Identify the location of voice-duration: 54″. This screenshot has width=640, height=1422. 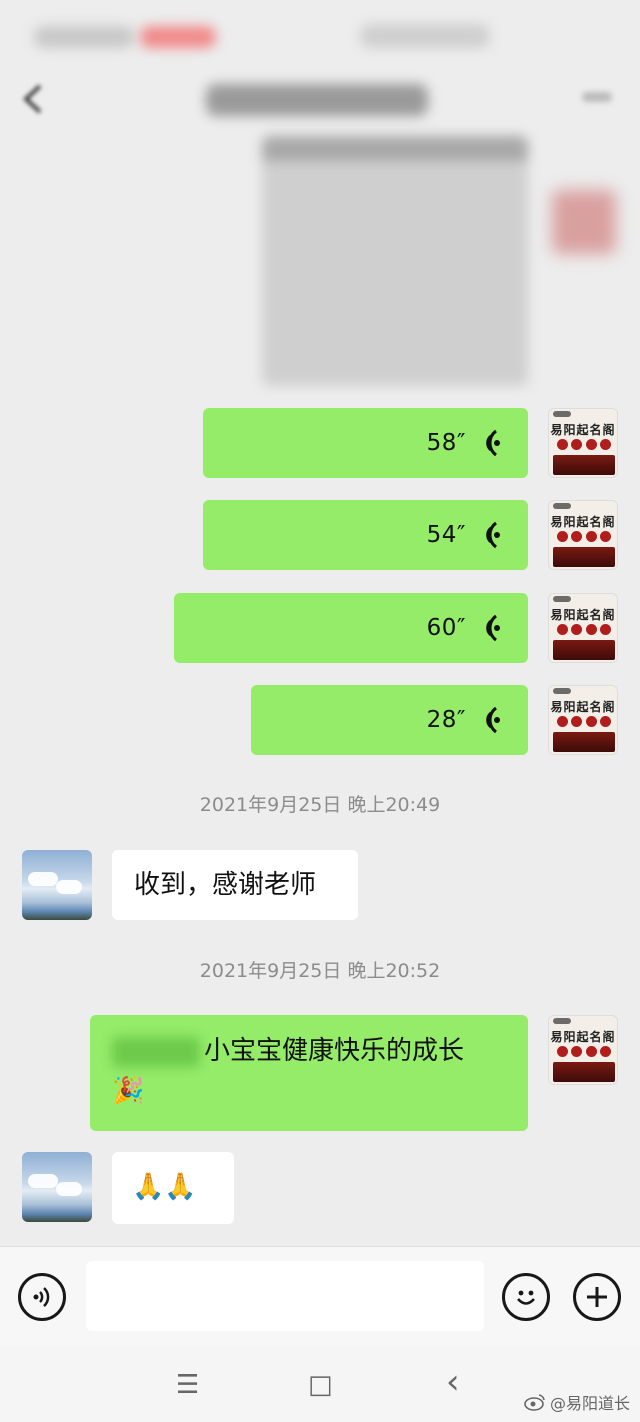
(446, 535).